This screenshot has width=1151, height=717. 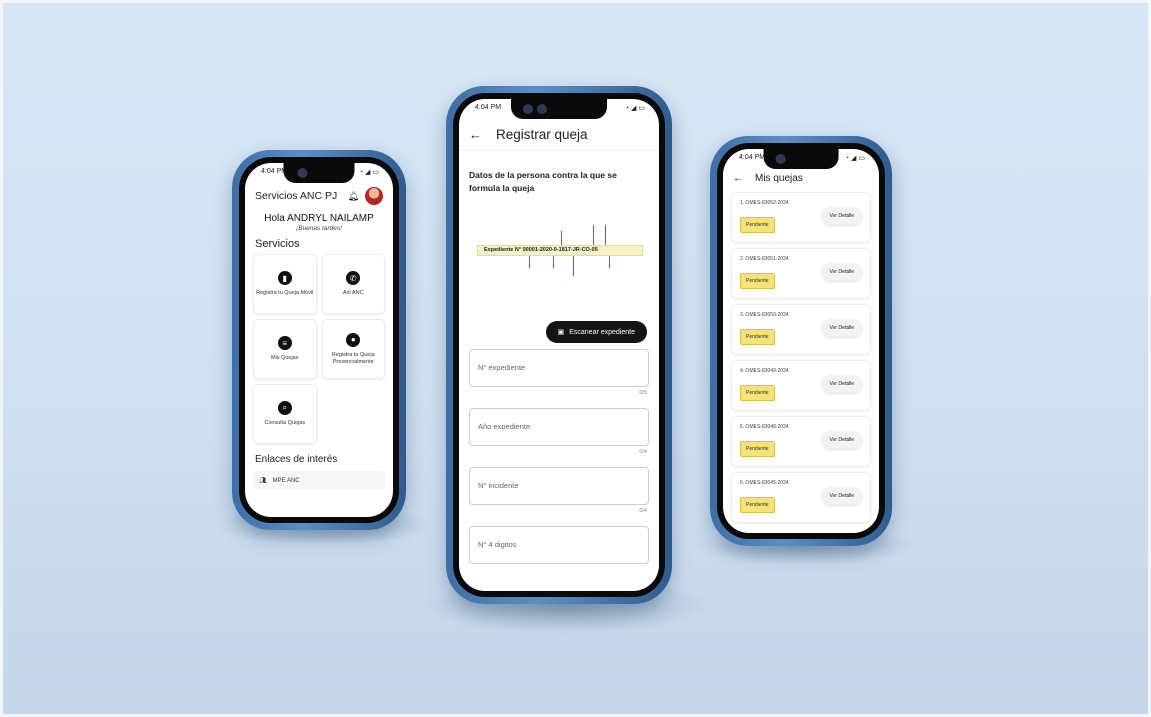 I want to click on complaint-code: 6. OMES-83045-2024, so click(x=764, y=483).